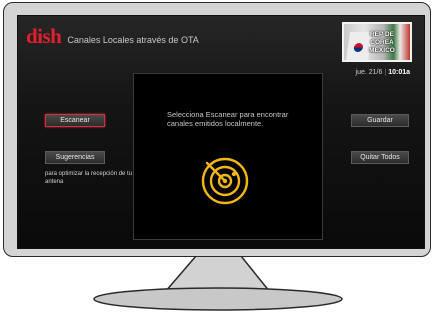  What do you see at coordinates (133, 40) in the screenshot?
I see `page-title: Canales Locales através de OTA` at bounding box center [133, 40].